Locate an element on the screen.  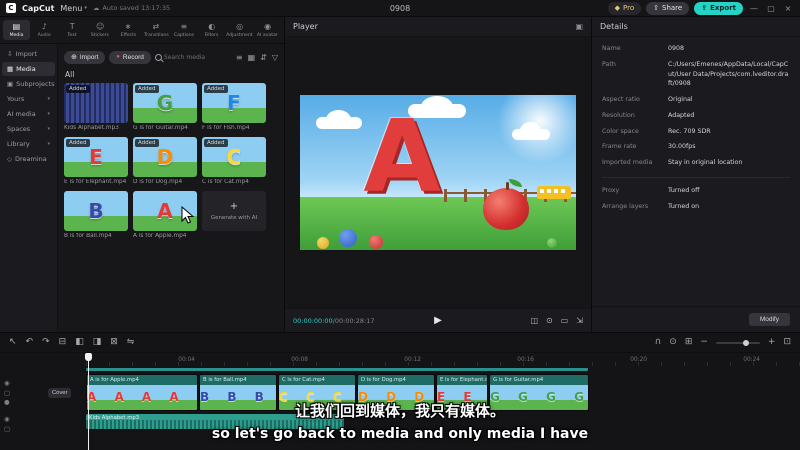
pro-badge: ◆ Pro is located at coordinates (624, 8).